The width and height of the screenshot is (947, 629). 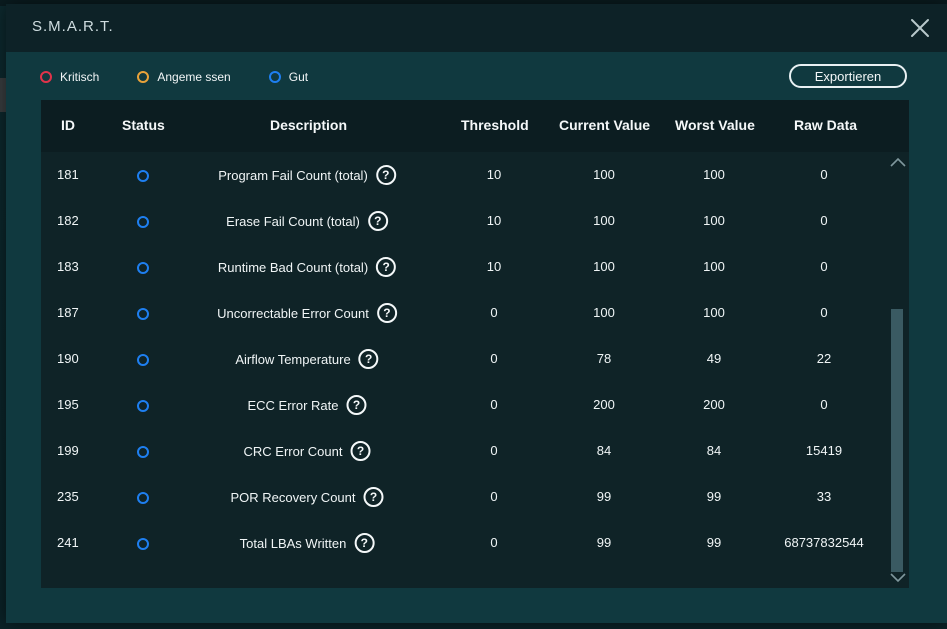 What do you see at coordinates (80, 77) in the screenshot?
I see `legend-label: Kritisch` at bounding box center [80, 77].